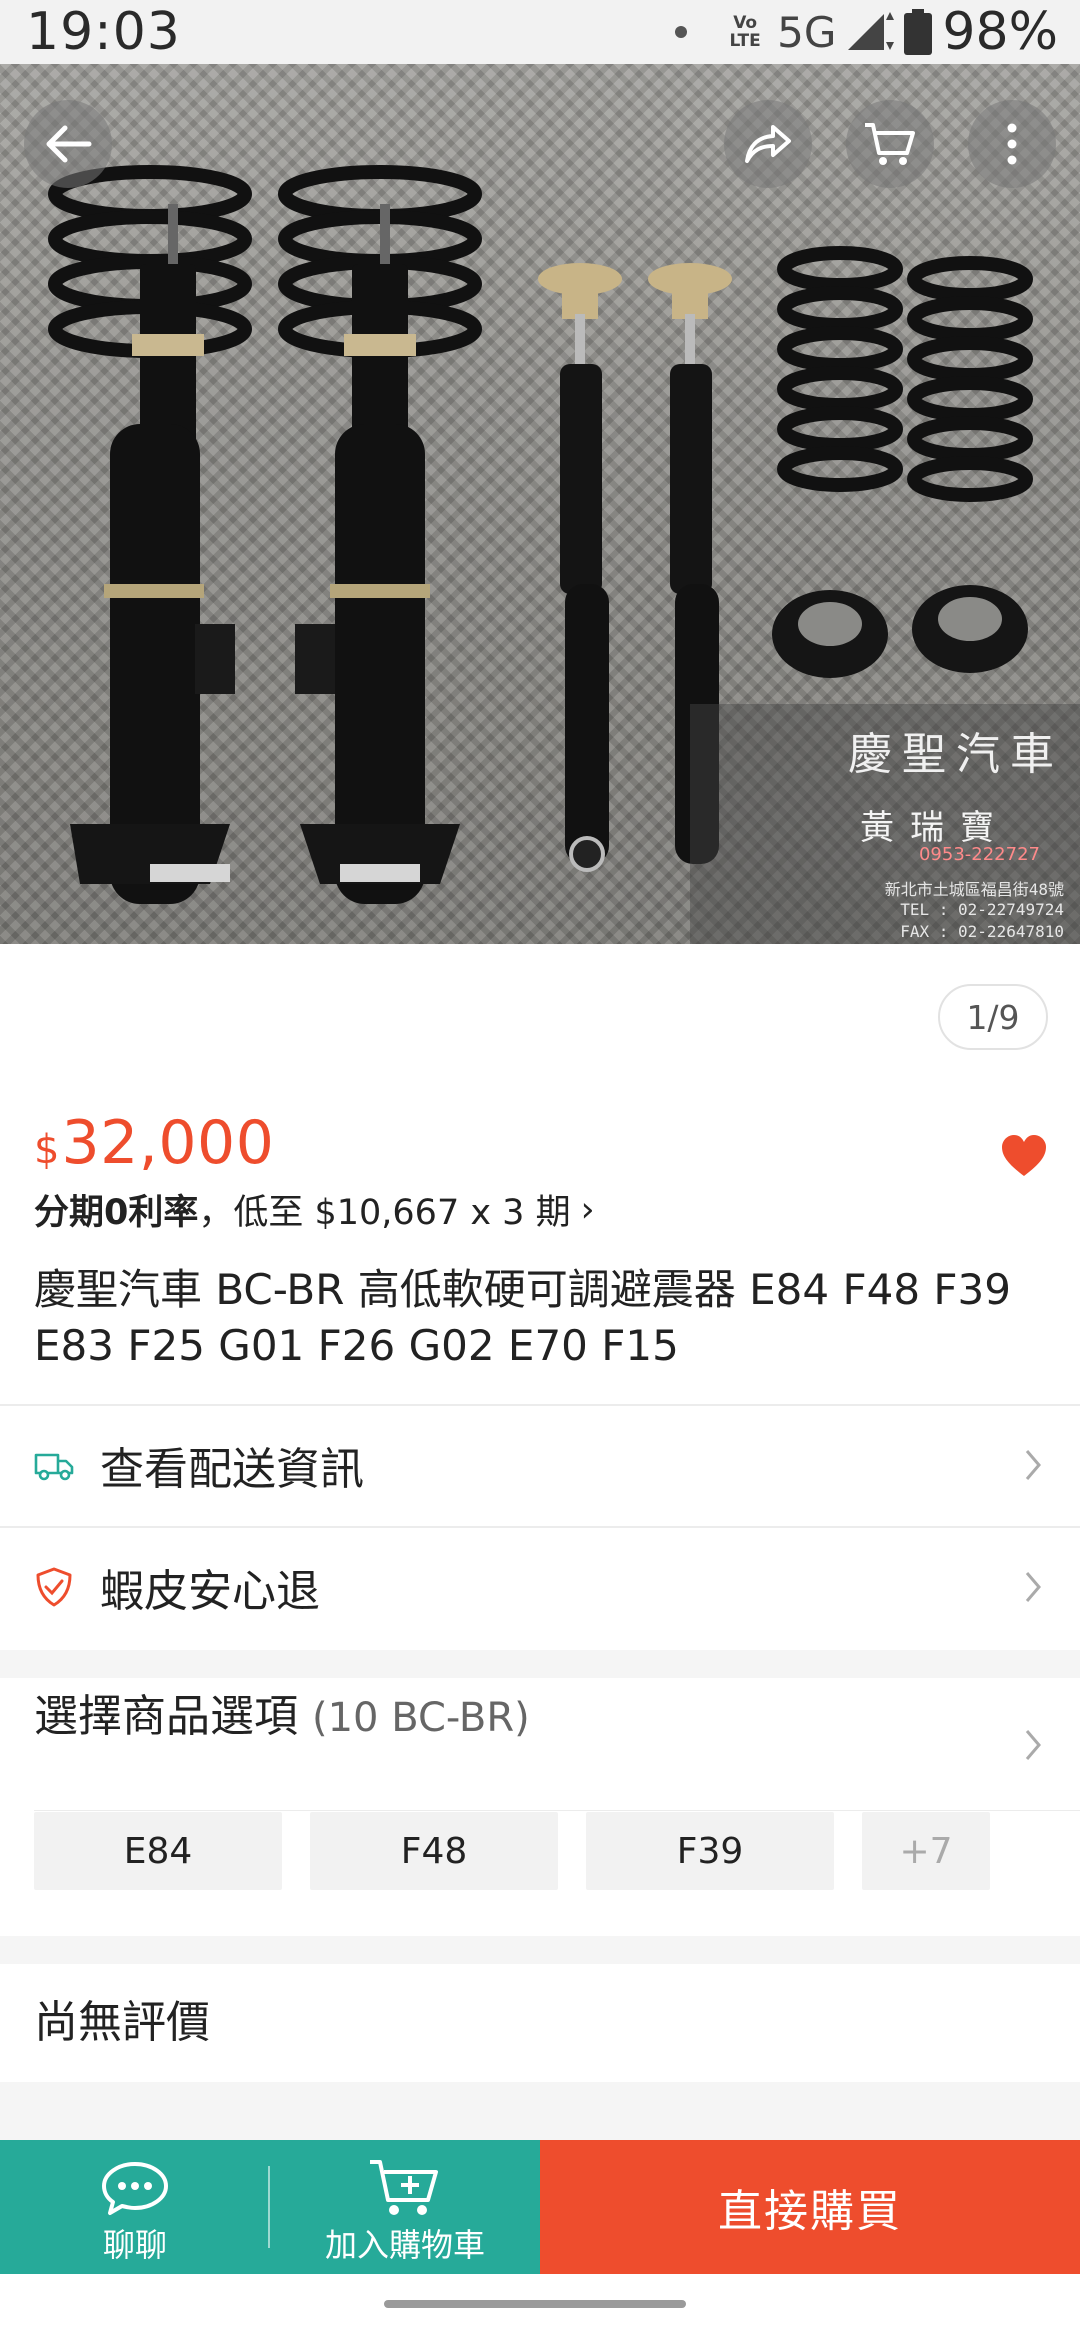 The width and height of the screenshot is (1080, 2340). I want to click on truck-icon, so click(54, 1467).